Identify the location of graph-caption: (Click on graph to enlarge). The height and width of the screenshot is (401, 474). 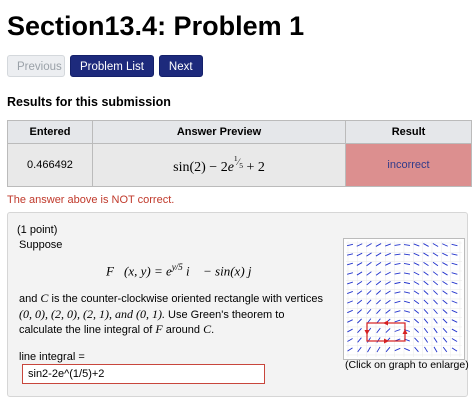
(407, 365).